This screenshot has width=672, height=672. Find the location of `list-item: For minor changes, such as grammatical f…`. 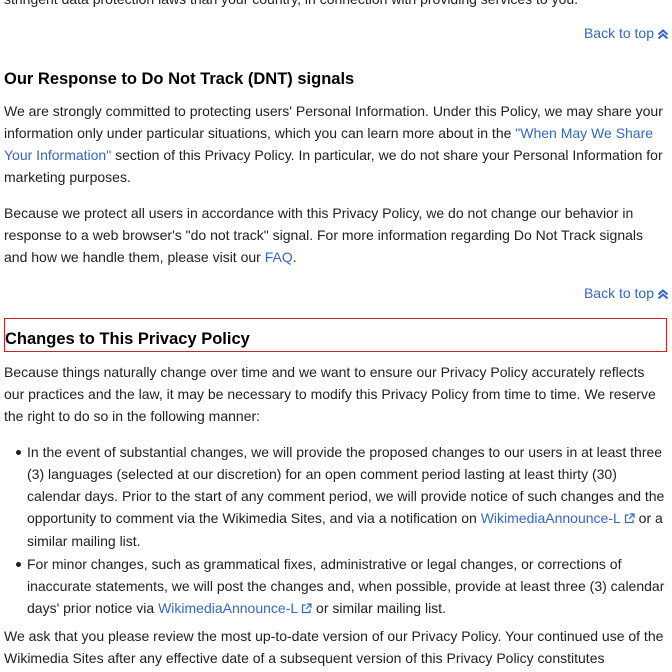

list-item: For minor changes, such as grammatical f… is located at coordinates (342, 586).